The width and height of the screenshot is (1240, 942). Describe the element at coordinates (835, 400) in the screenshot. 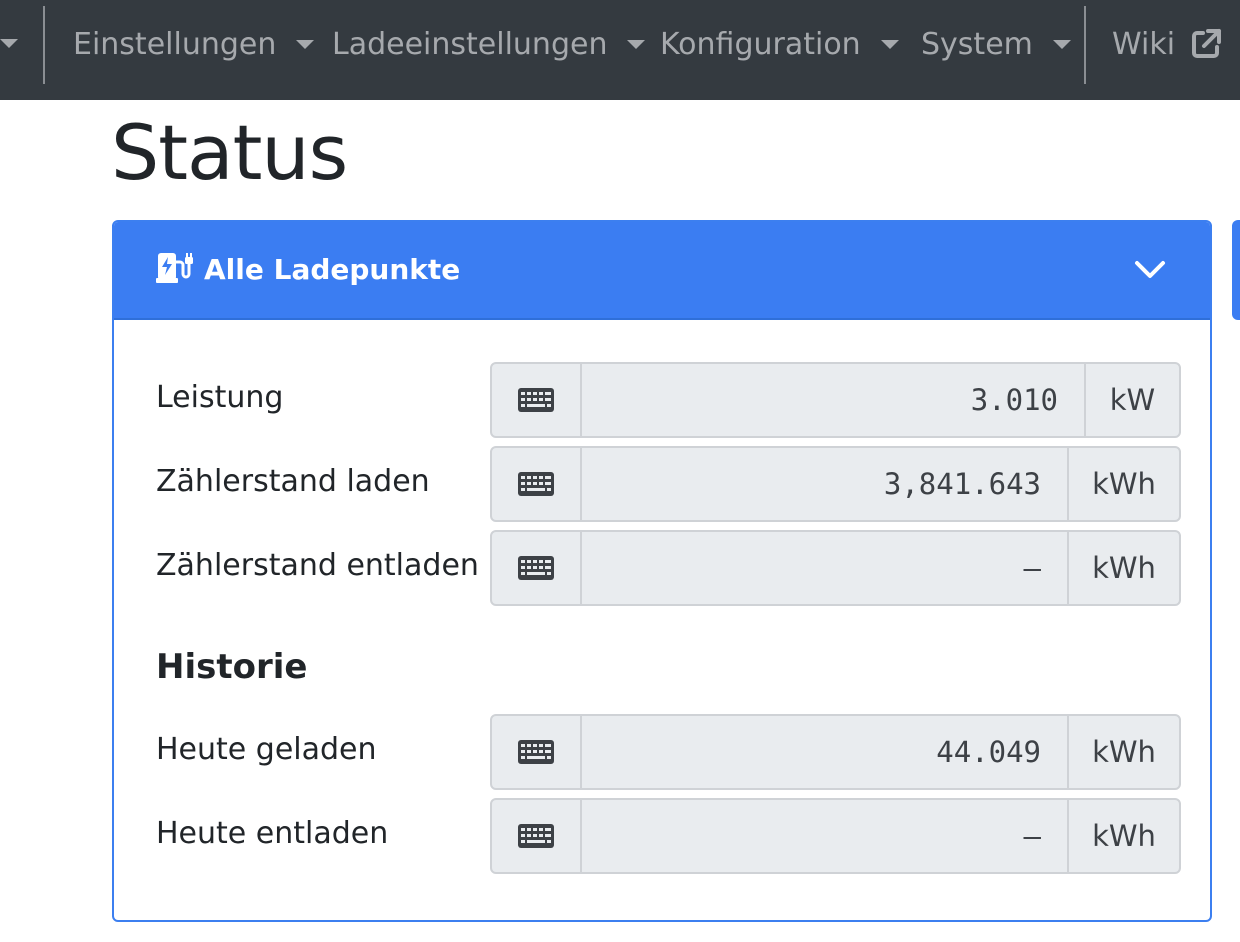

I see `leistung-field: 3.010 kW` at that location.